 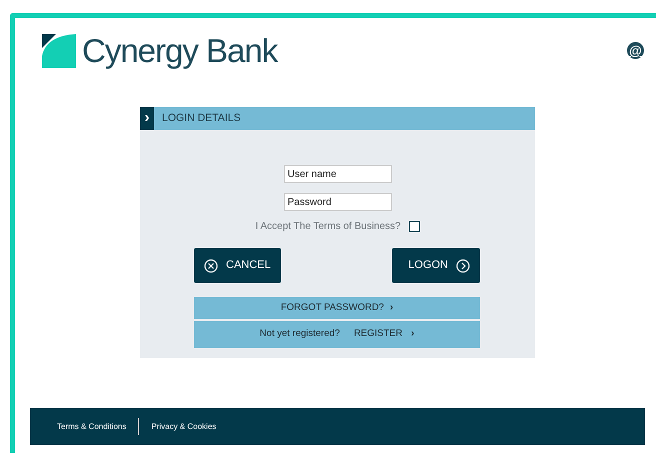 What do you see at coordinates (463, 265) in the screenshot?
I see `chevron-right-icon` at bounding box center [463, 265].